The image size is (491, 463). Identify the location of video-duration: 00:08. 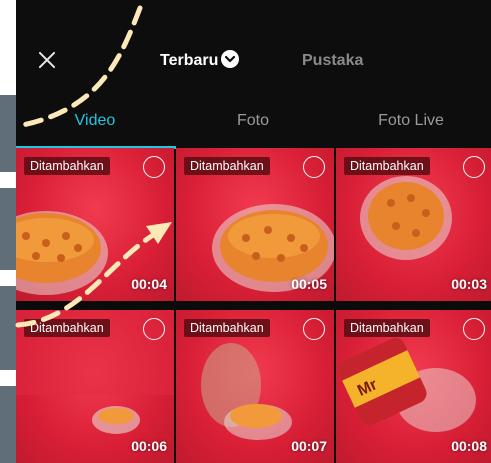
(469, 446).